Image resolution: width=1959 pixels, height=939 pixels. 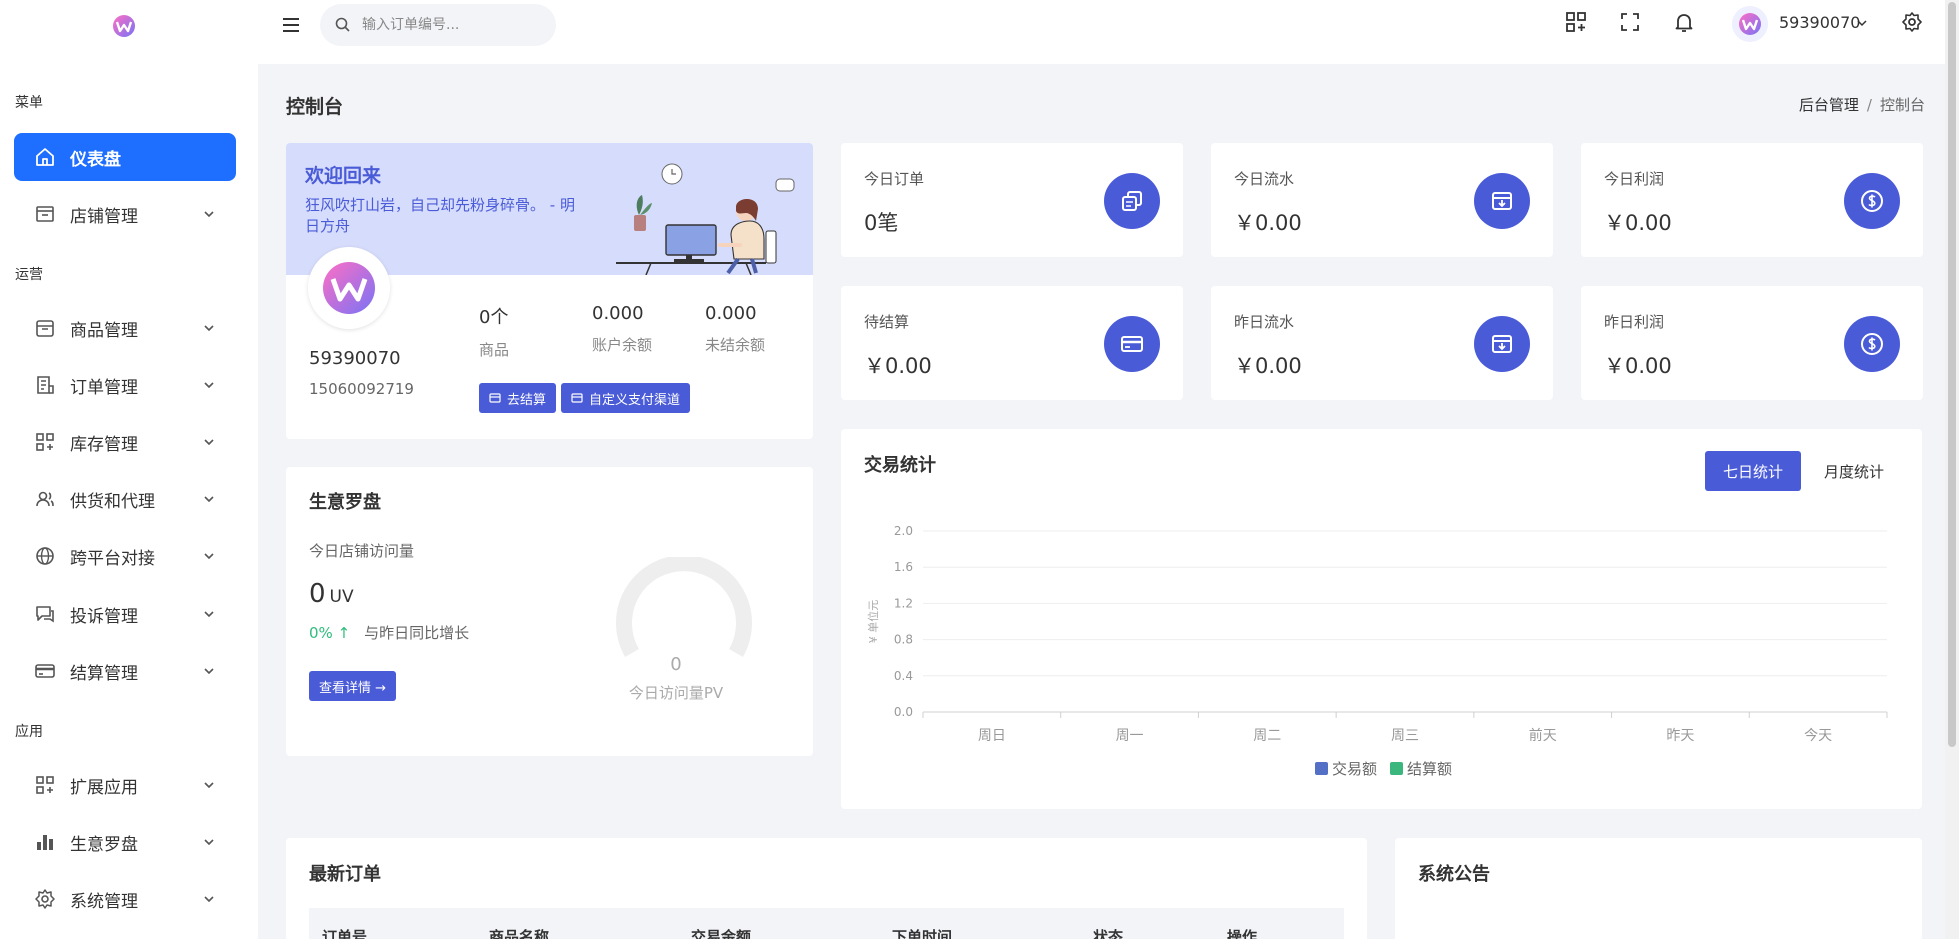 I want to click on sidebar-item-label: 供货和代理, so click(x=112, y=501).